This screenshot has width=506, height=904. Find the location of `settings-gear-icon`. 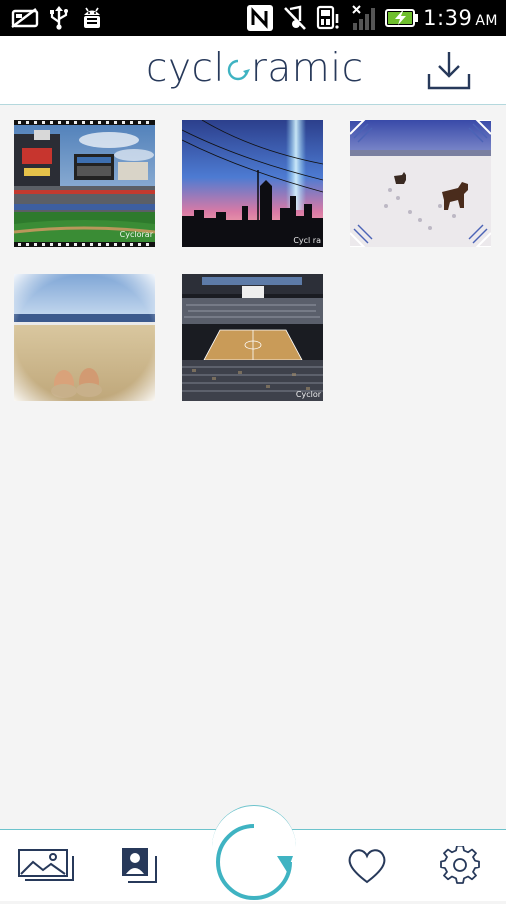

settings-gear-icon is located at coordinates (460, 864).